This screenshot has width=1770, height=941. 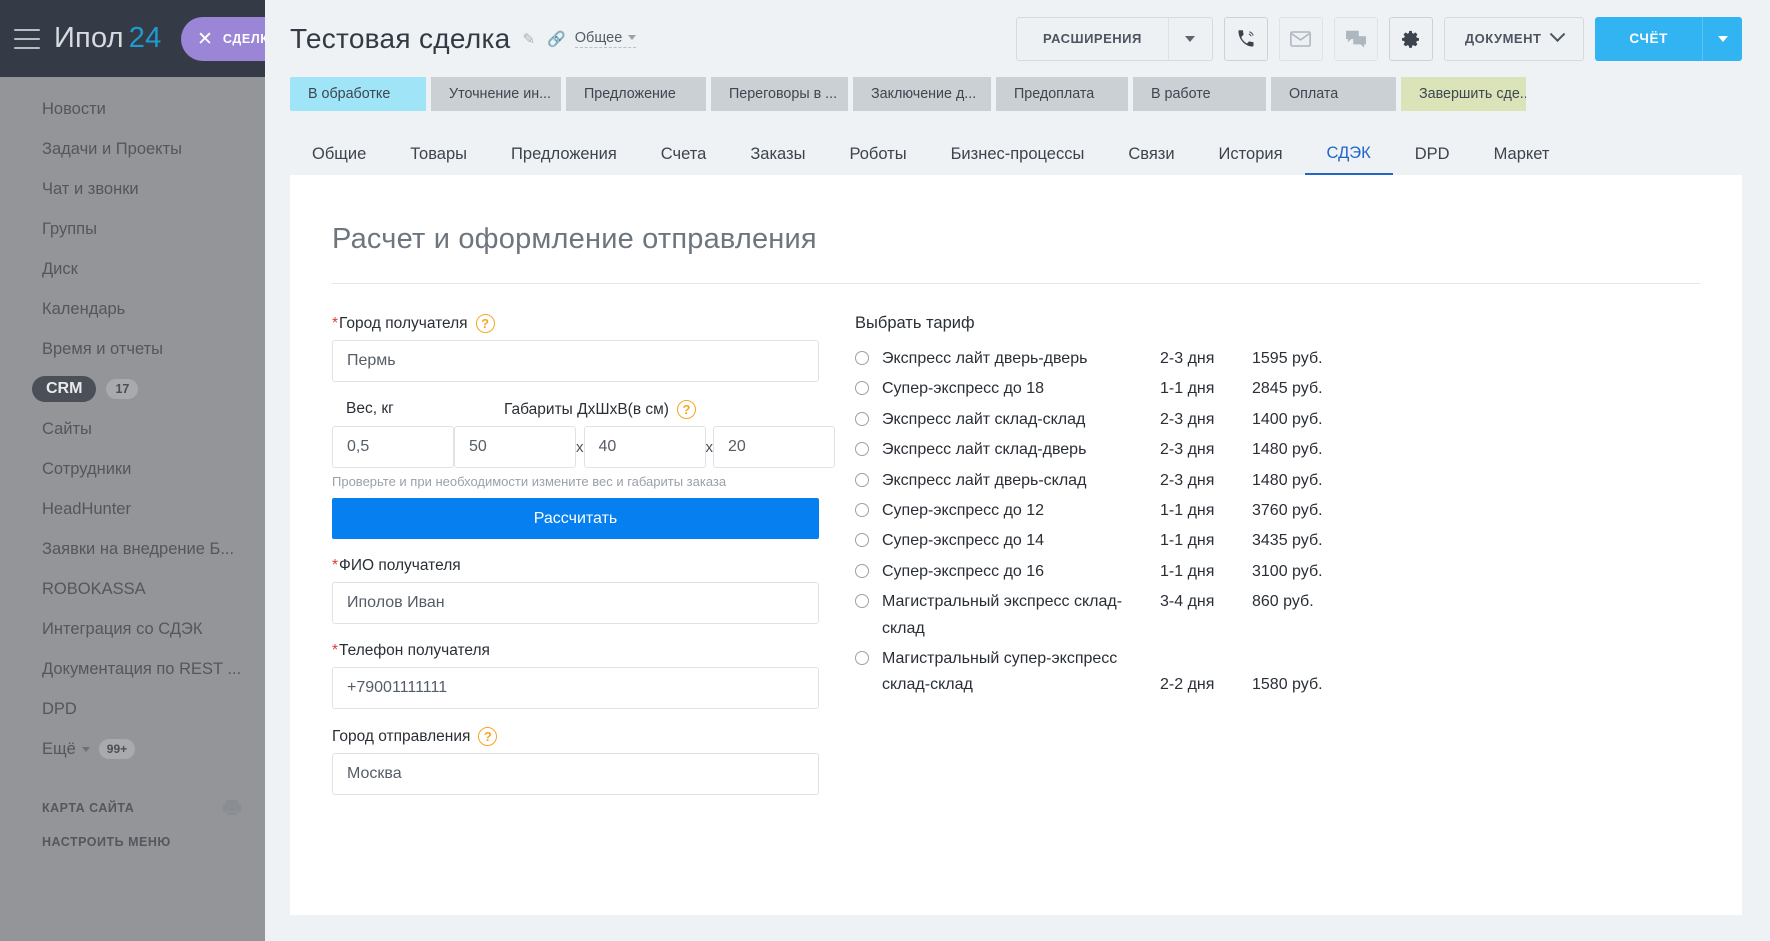 I want to click on chat-bubbles-icon, so click(x=1355, y=39).